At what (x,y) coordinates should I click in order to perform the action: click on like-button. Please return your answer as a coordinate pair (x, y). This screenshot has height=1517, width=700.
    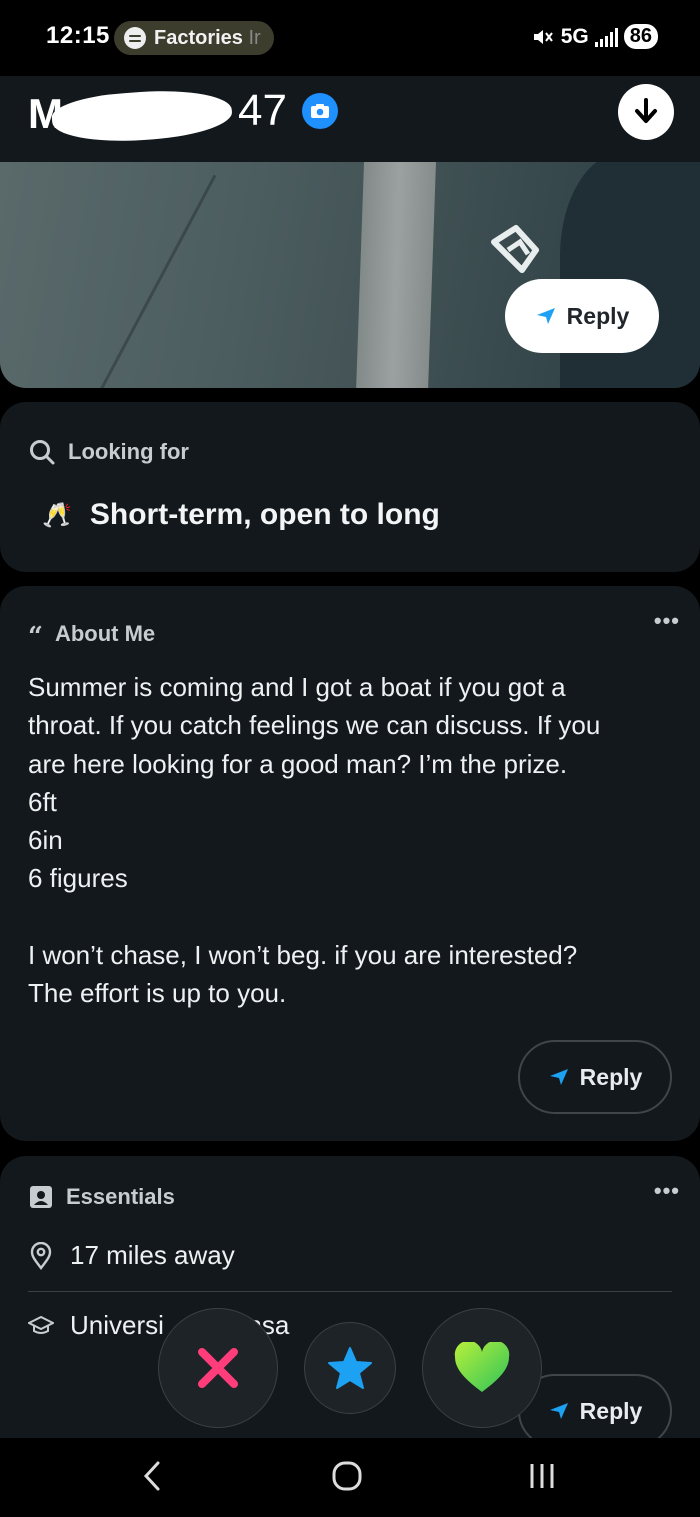
    Looking at the image, I should click on (482, 1368).